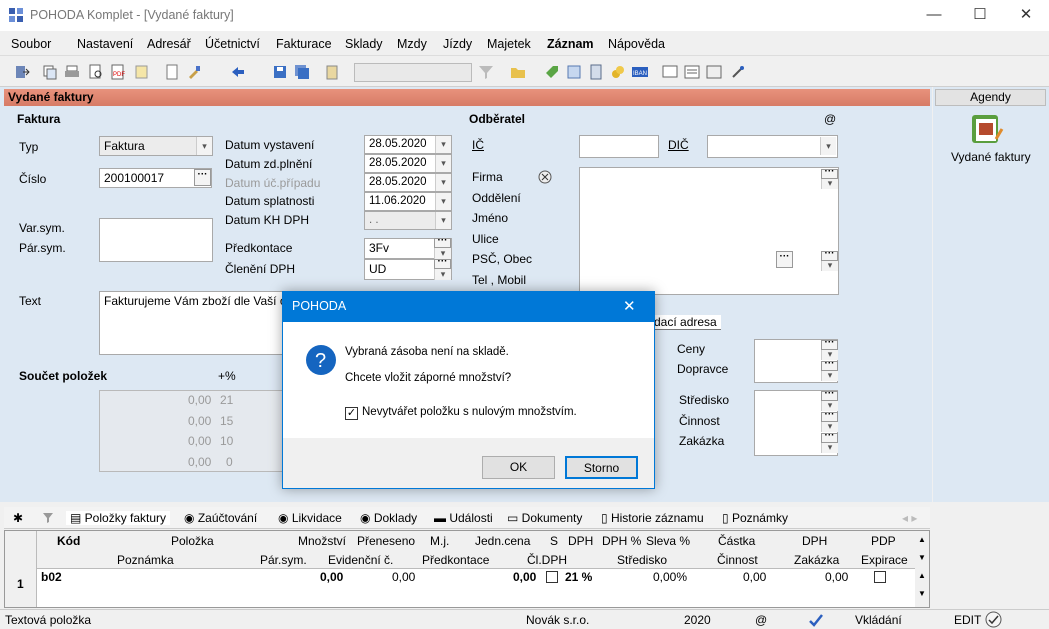 The image size is (1049, 629). Describe the element at coordinates (772, 146) in the screenshot. I see `dic-input` at that location.